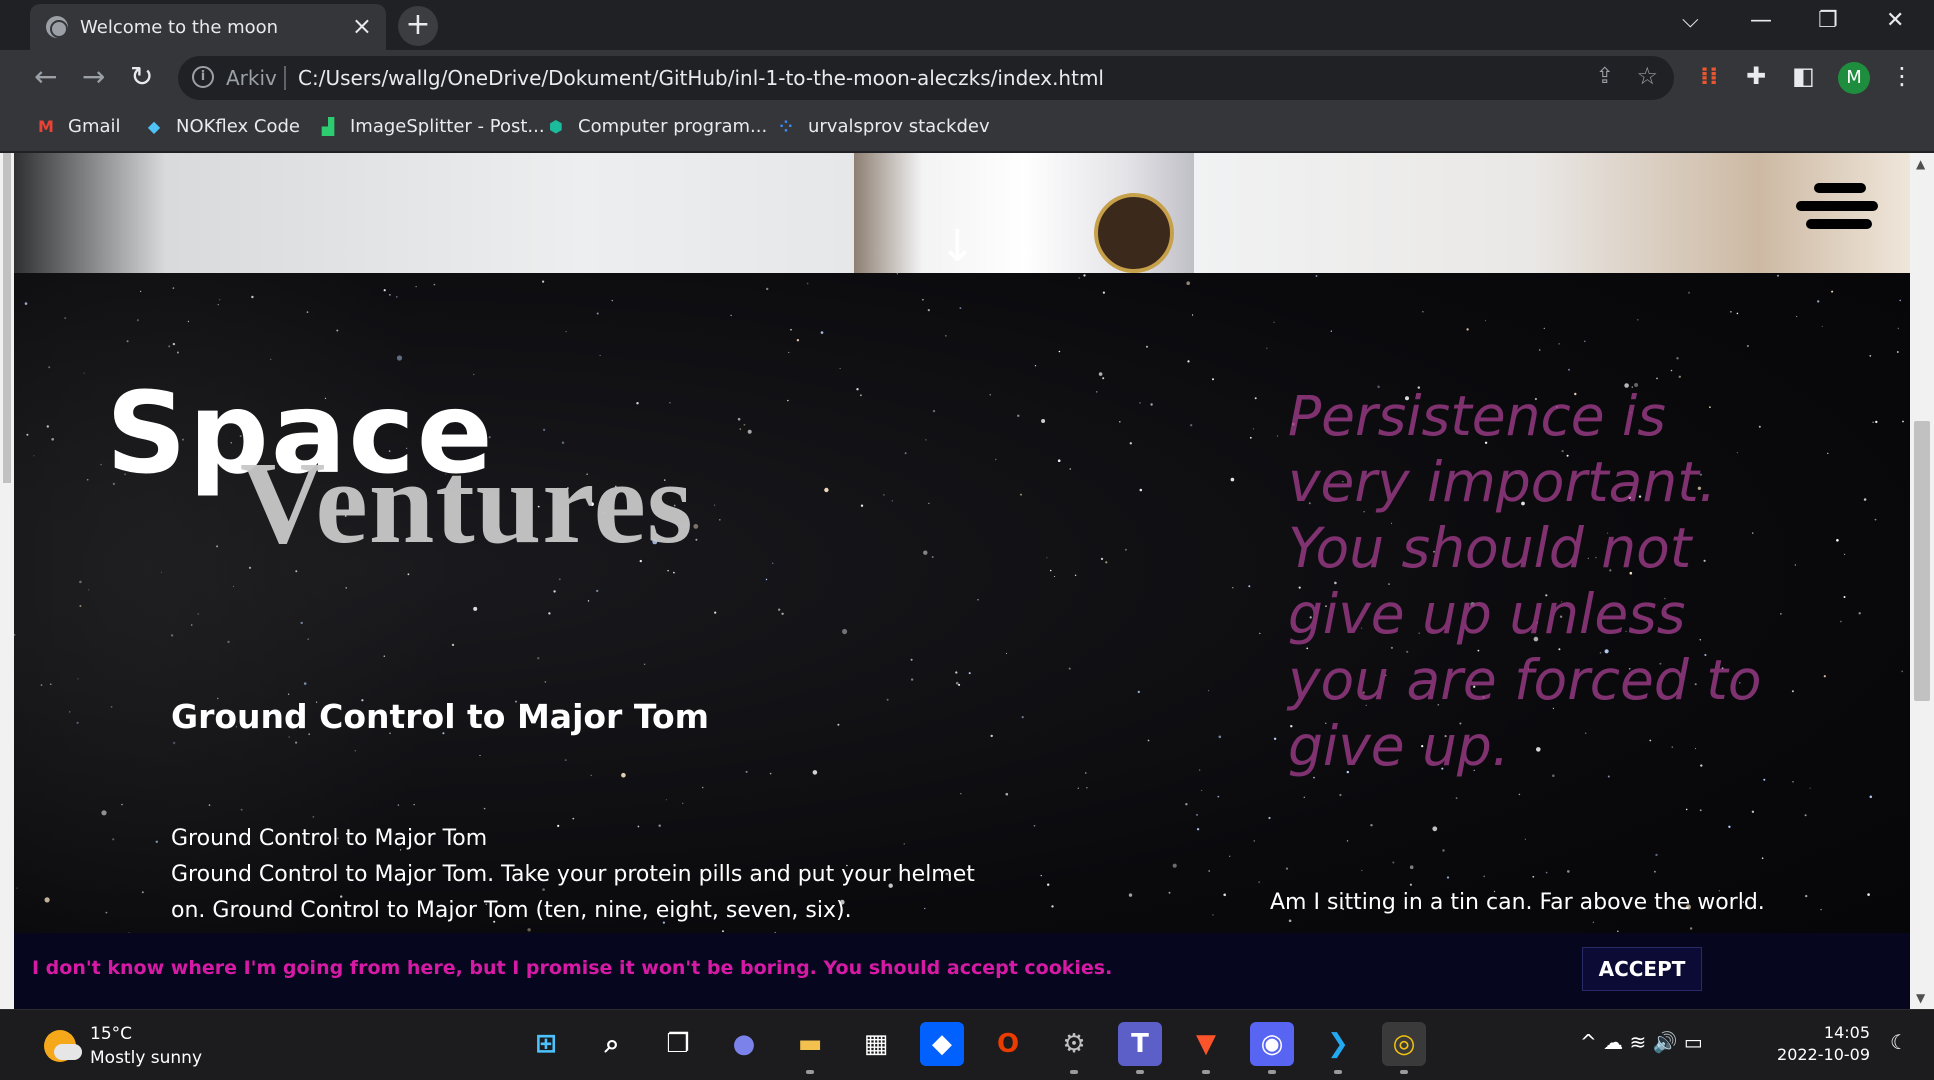  Describe the element at coordinates (810, 1048) in the screenshot. I see `file-explorer-icon: ▬` at that location.